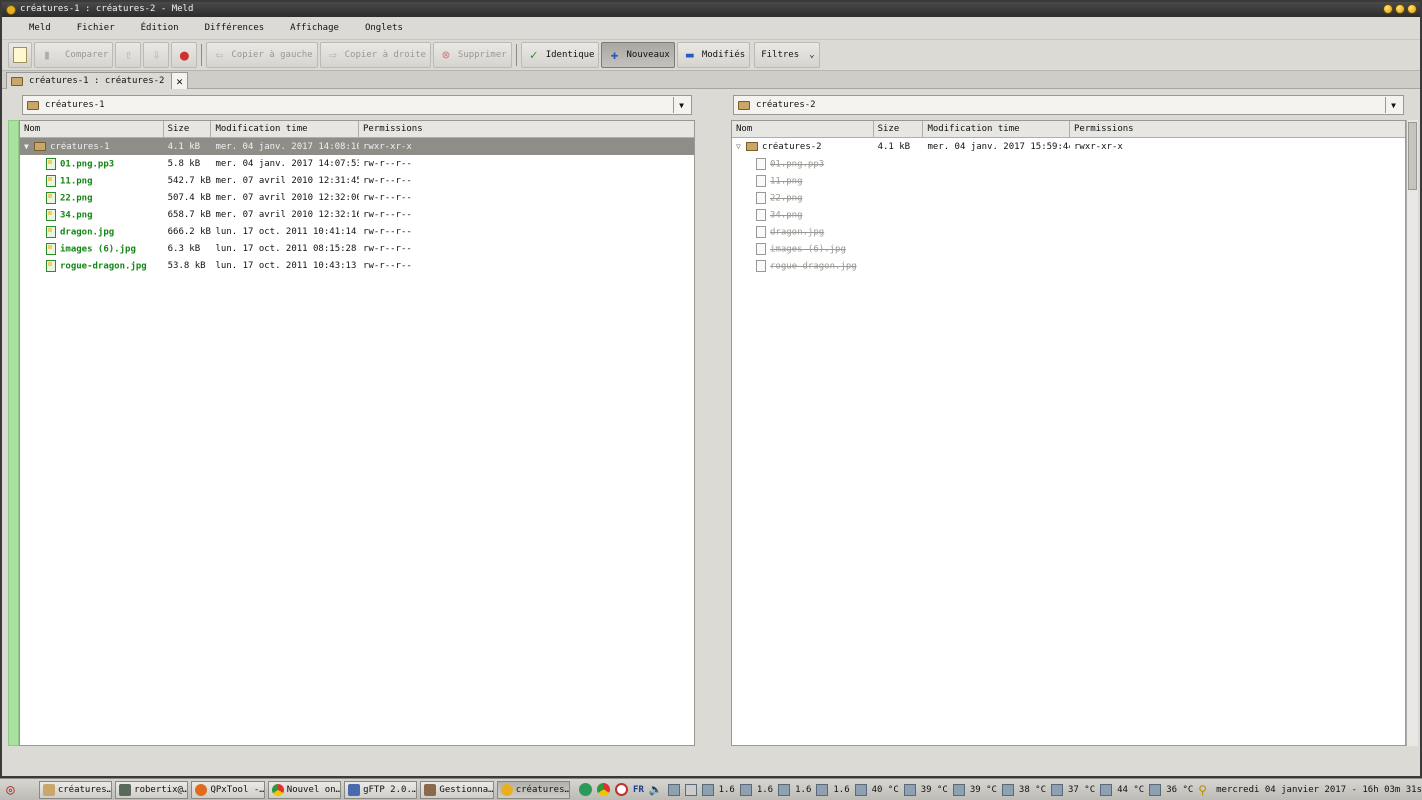 The image size is (1422, 800). What do you see at coordinates (622, 789) in the screenshot?
I see `alarm-clock-icon` at bounding box center [622, 789].